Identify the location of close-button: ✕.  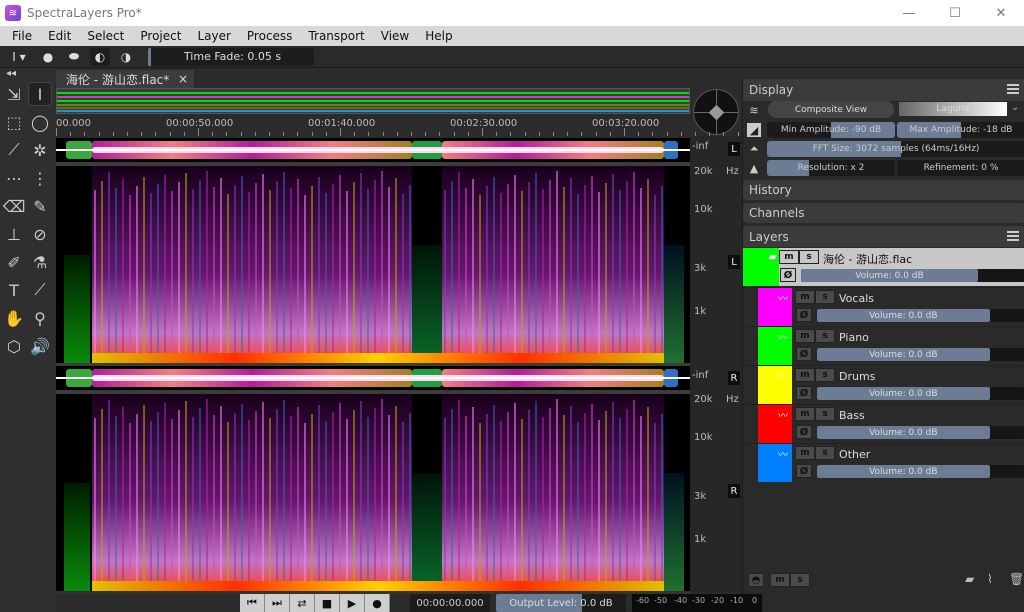
(1001, 13).